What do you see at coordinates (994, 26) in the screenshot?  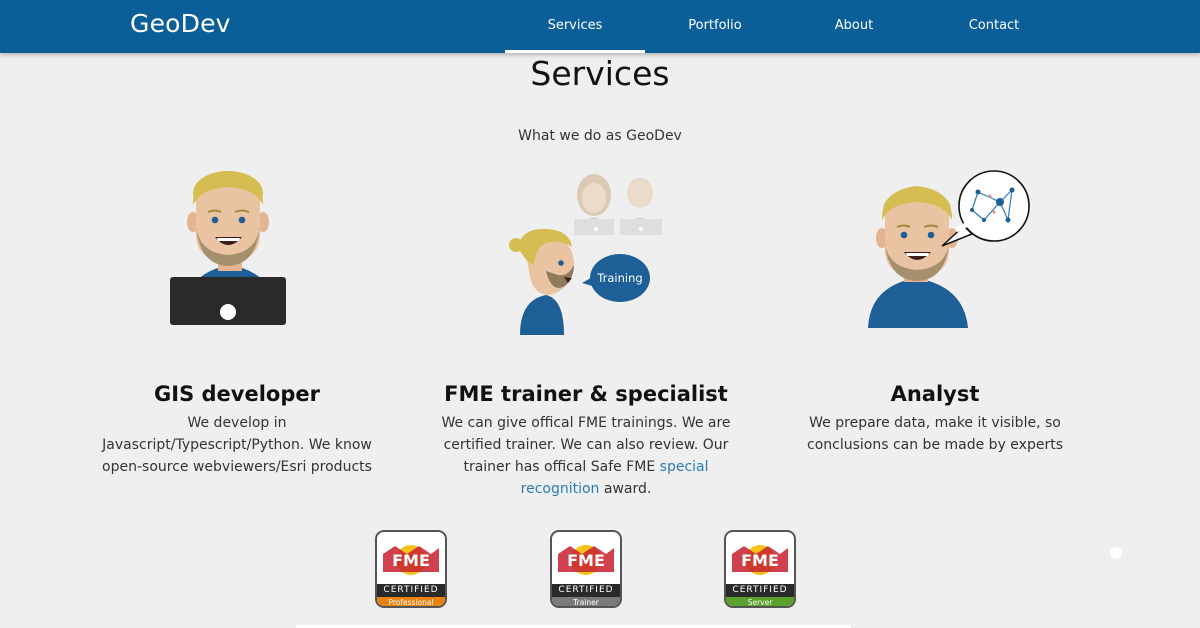 I see `nav-item-contact: Contact` at bounding box center [994, 26].